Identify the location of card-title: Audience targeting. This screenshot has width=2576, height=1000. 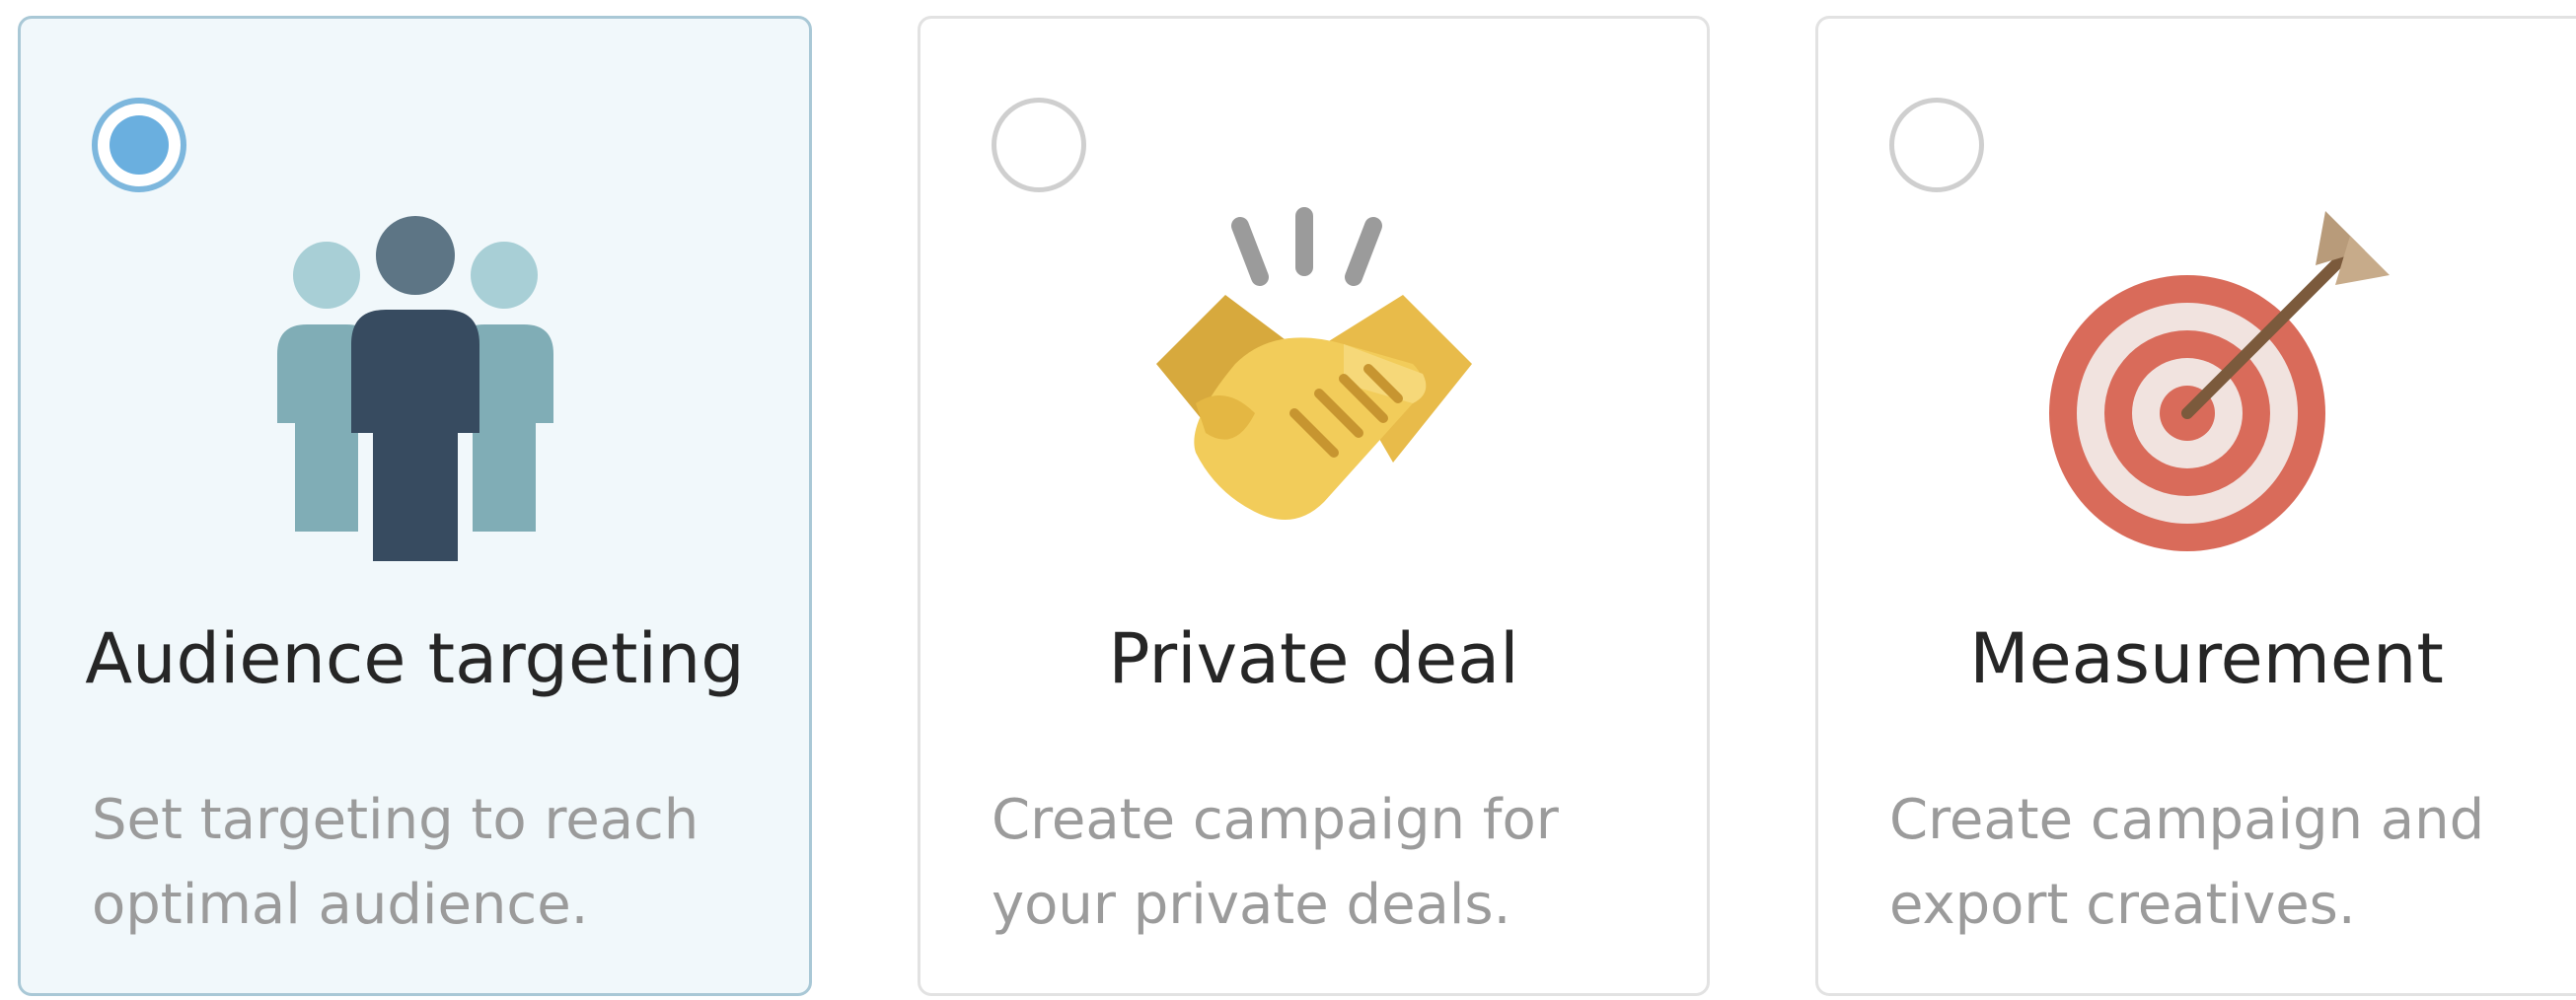
(415, 659).